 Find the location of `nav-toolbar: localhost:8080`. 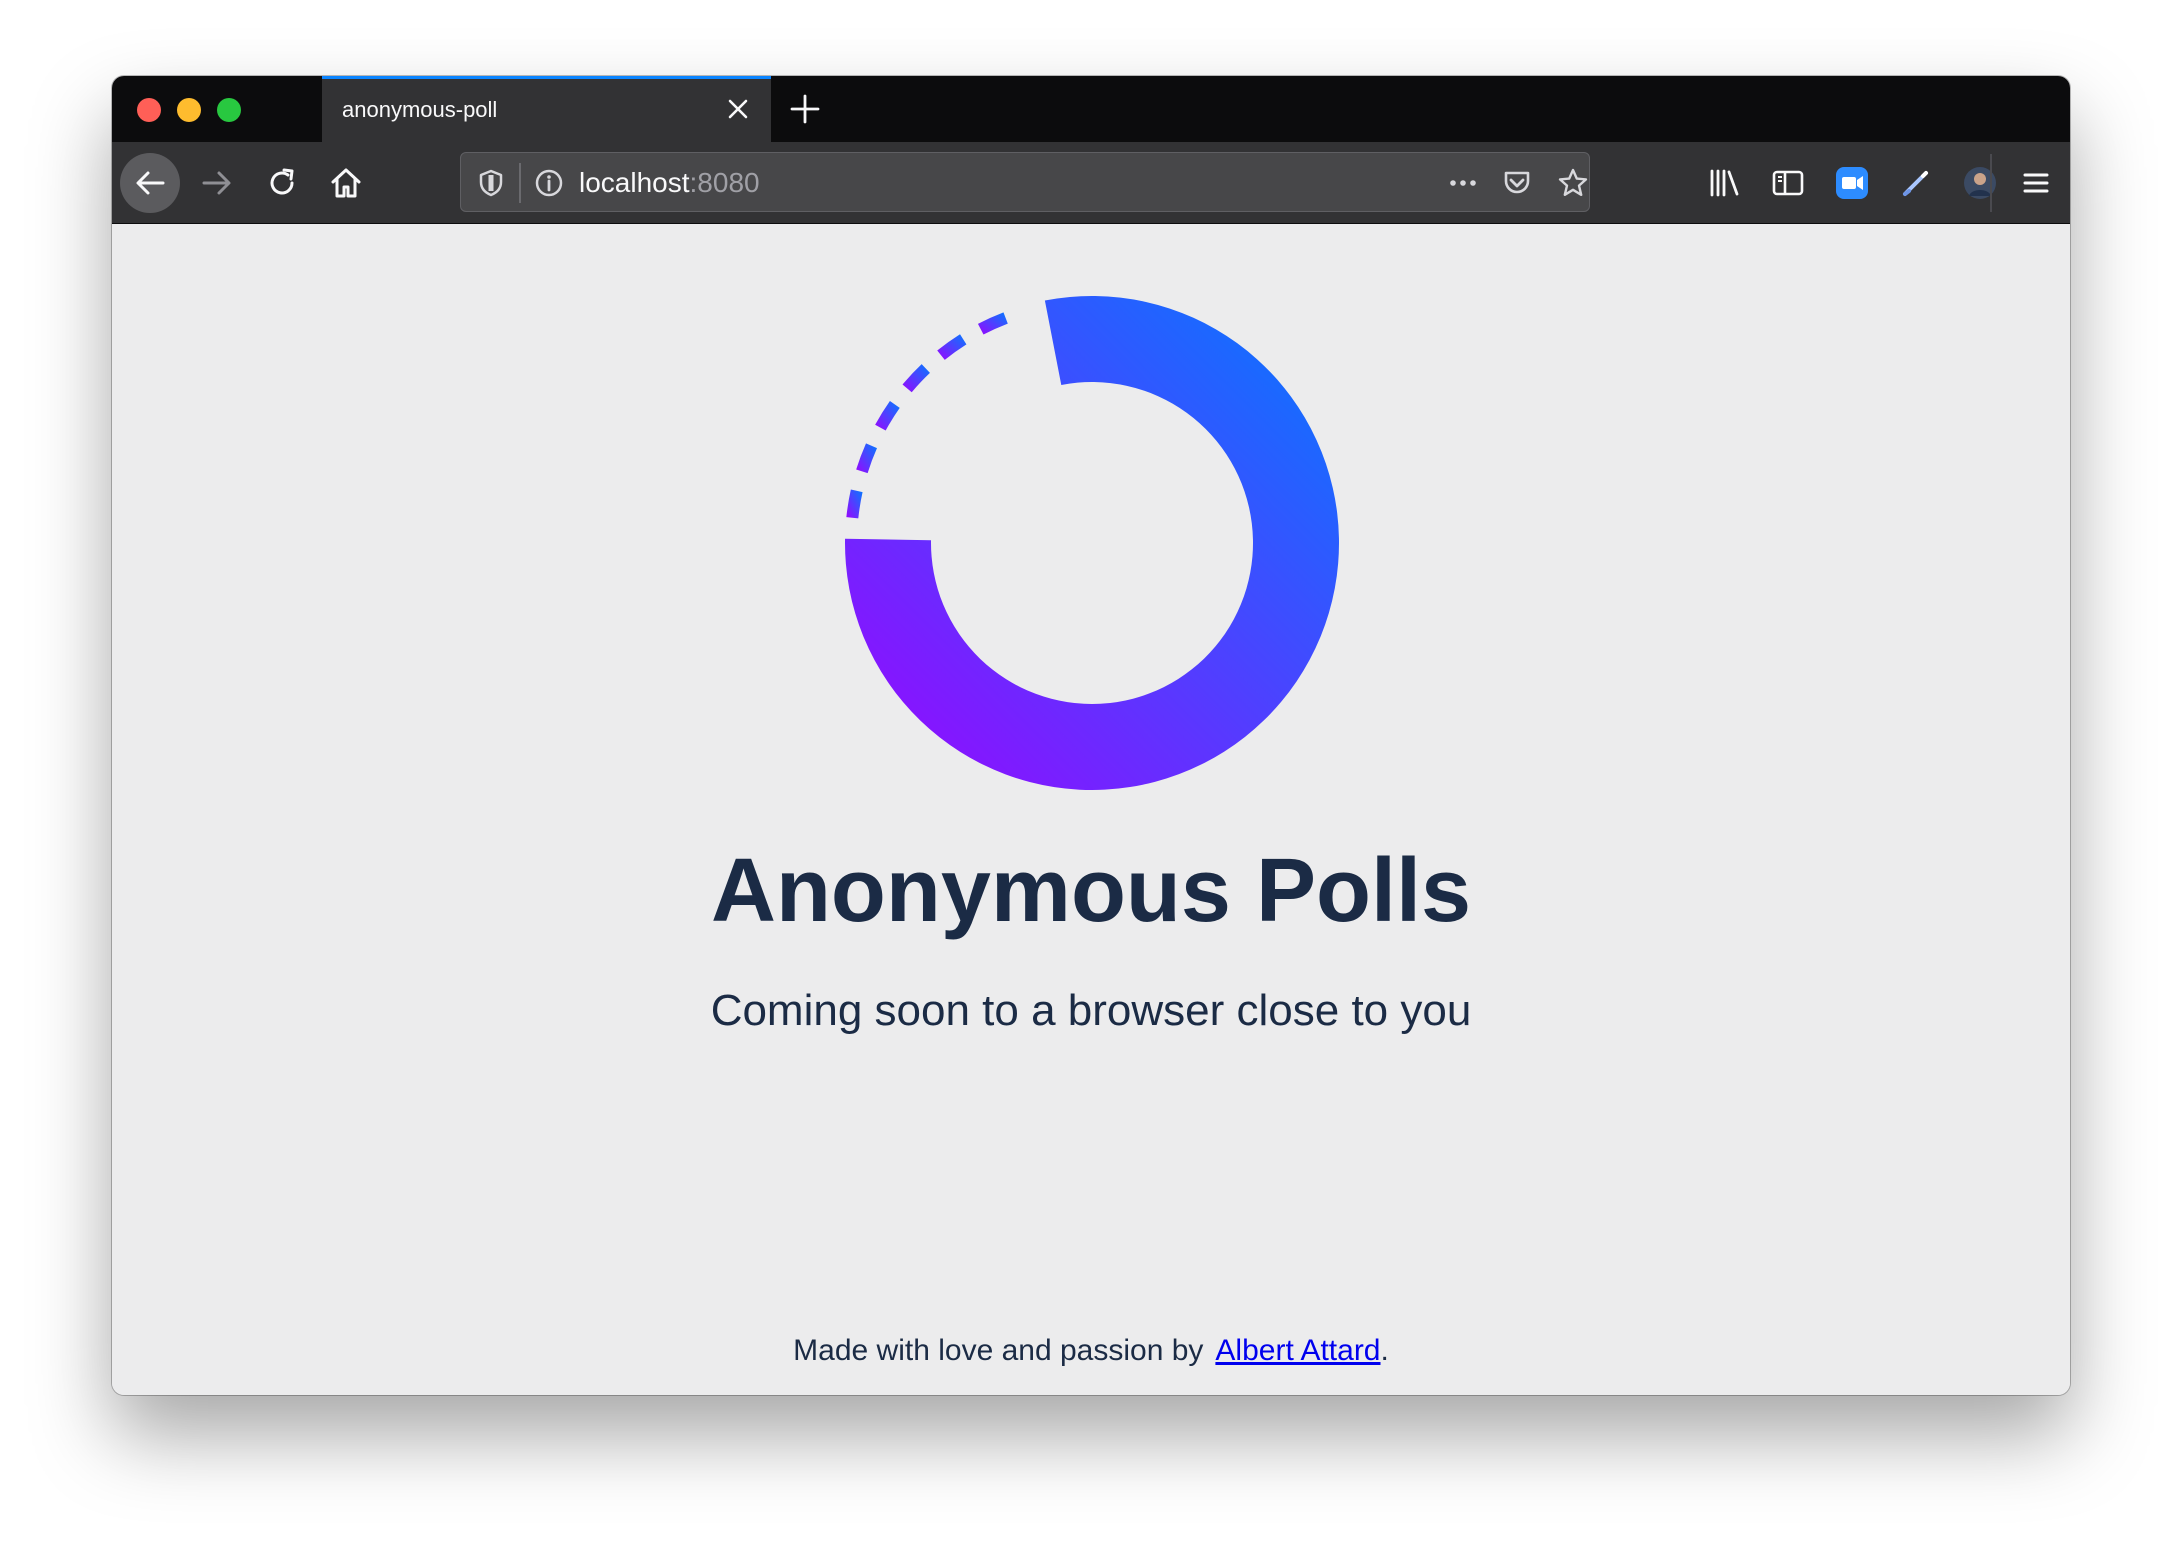

nav-toolbar: localhost:8080 is located at coordinates (1091, 183).